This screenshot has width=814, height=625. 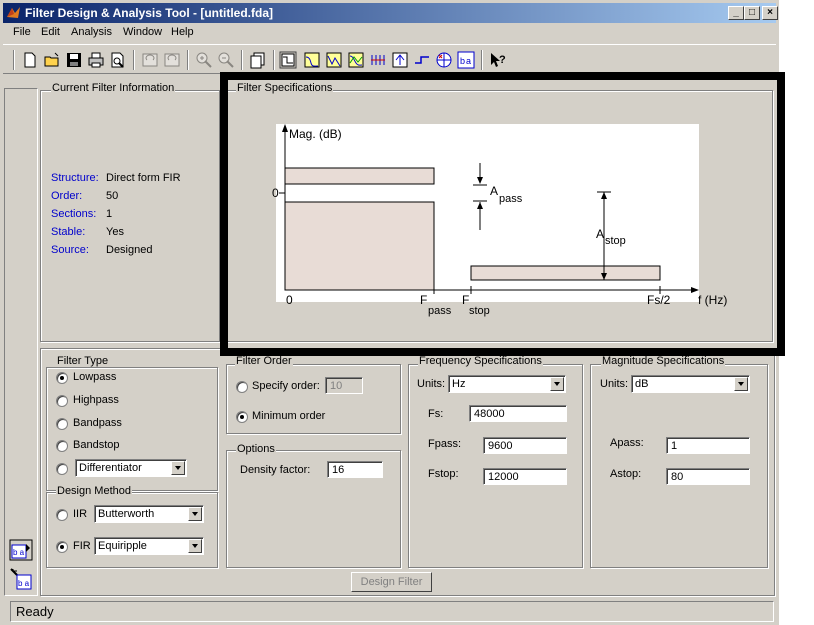 What do you see at coordinates (288, 416) in the screenshot?
I see `minimum-order-label: Minimum order` at bounding box center [288, 416].